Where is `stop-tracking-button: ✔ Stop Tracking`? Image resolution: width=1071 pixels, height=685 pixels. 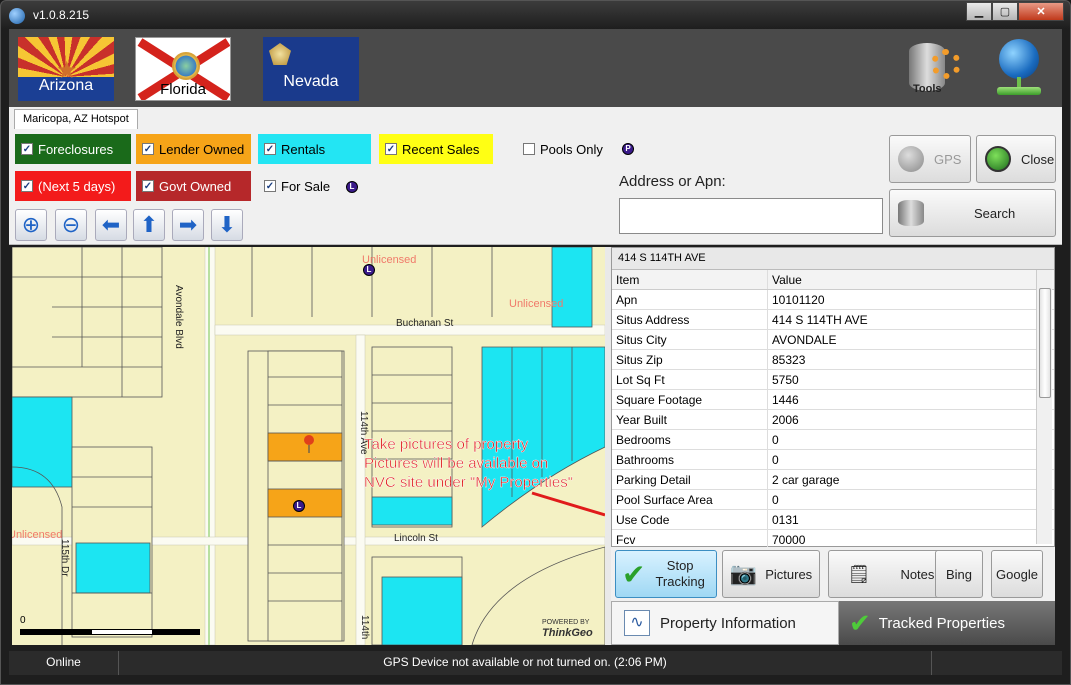
stop-tracking-button: ✔ Stop Tracking is located at coordinates (666, 574).